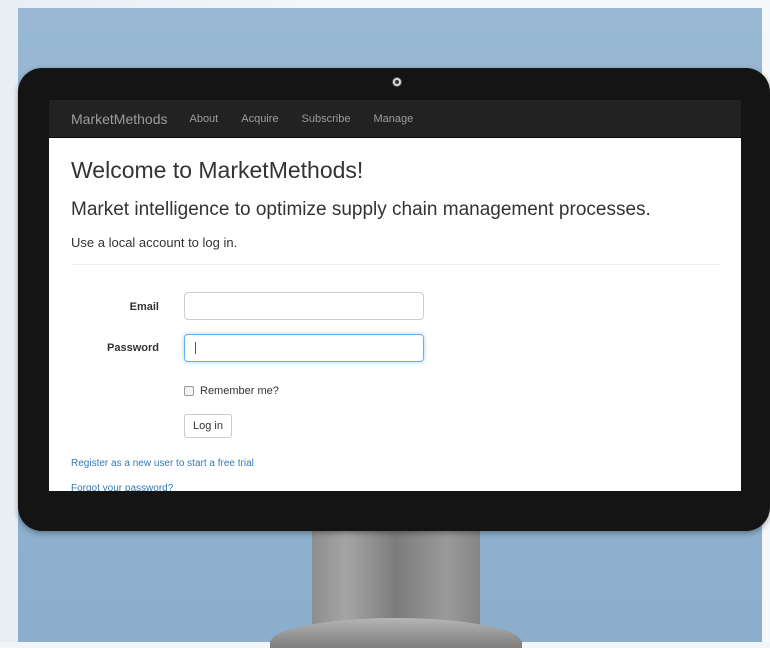 The image size is (770, 648). What do you see at coordinates (395, 264) in the screenshot?
I see `divider` at bounding box center [395, 264].